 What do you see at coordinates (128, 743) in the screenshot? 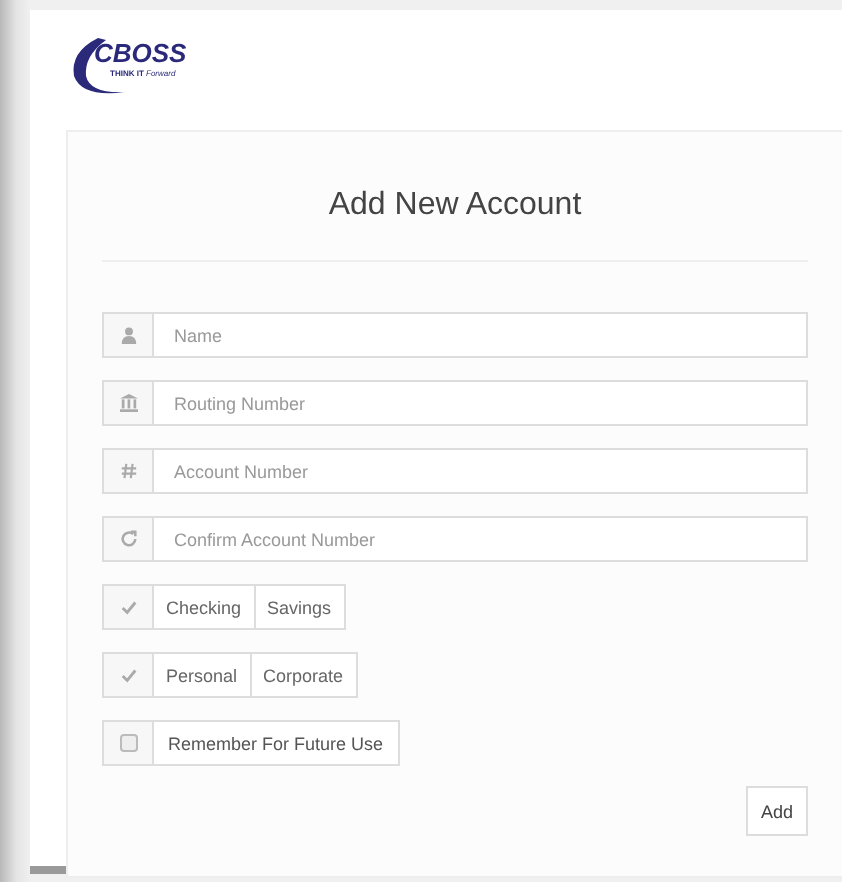
I see `checkbox` at bounding box center [128, 743].